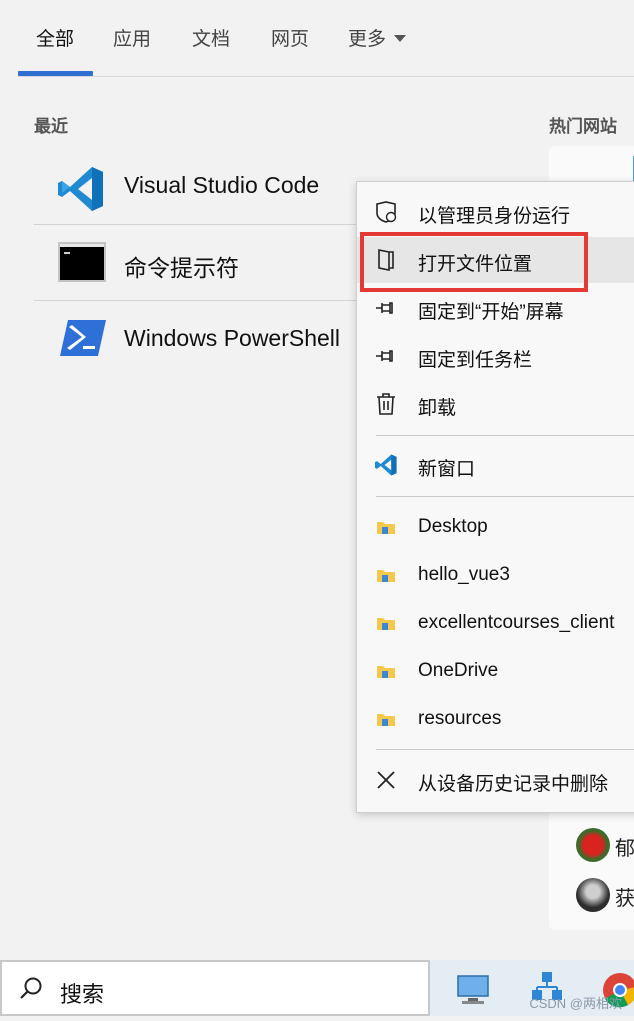 This screenshot has width=634, height=1021. Describe the element at coordinates (591, 870) in the screenshot. I see `people-card: 郁 获` at that location.